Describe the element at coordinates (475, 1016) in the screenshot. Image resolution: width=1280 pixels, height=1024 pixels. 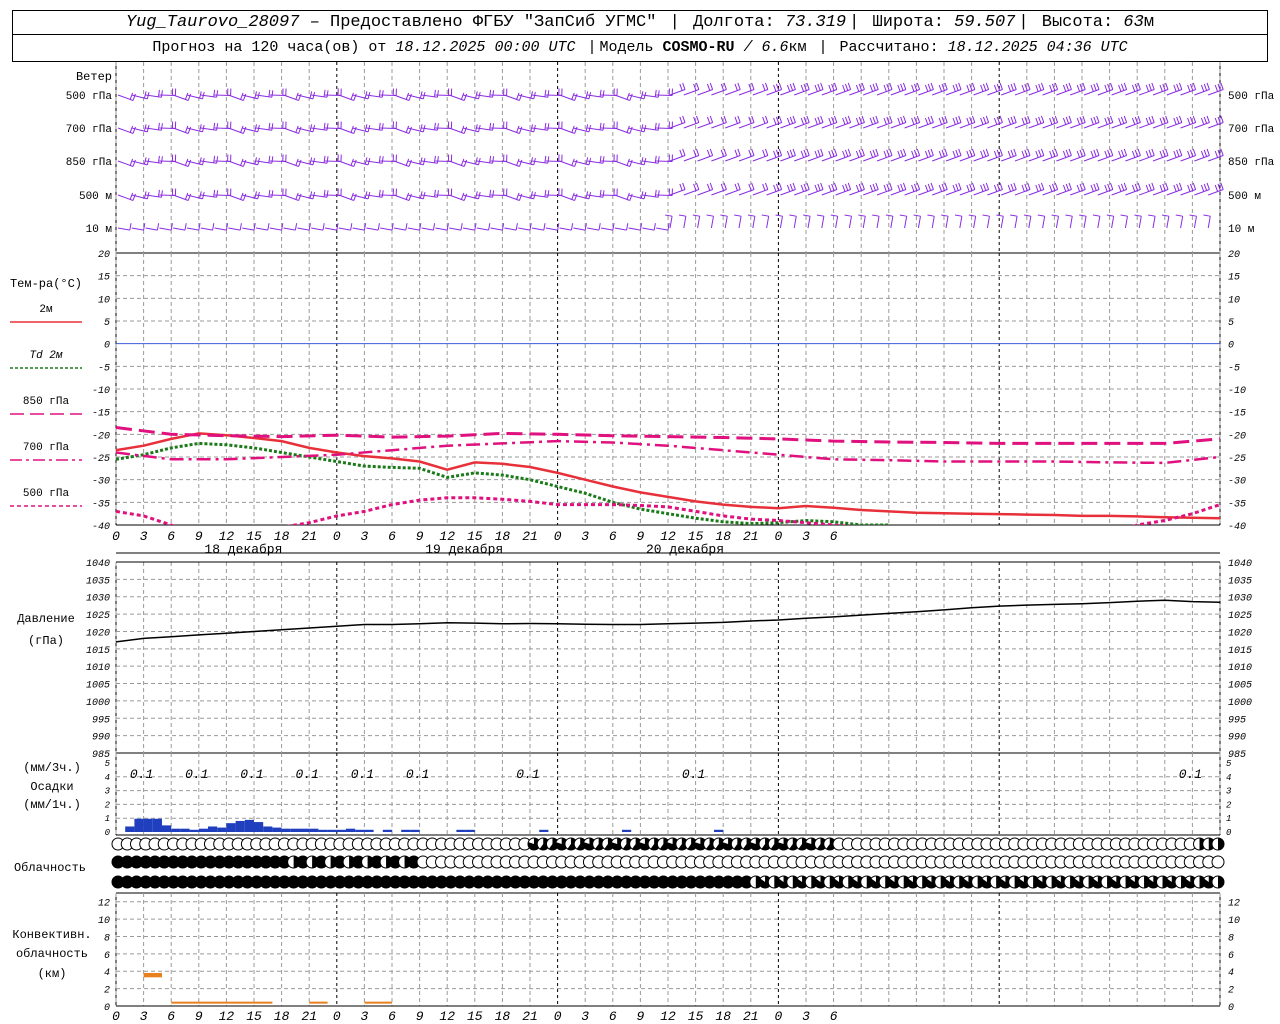
I see `time-tick-label-bottom: 15` at that location.